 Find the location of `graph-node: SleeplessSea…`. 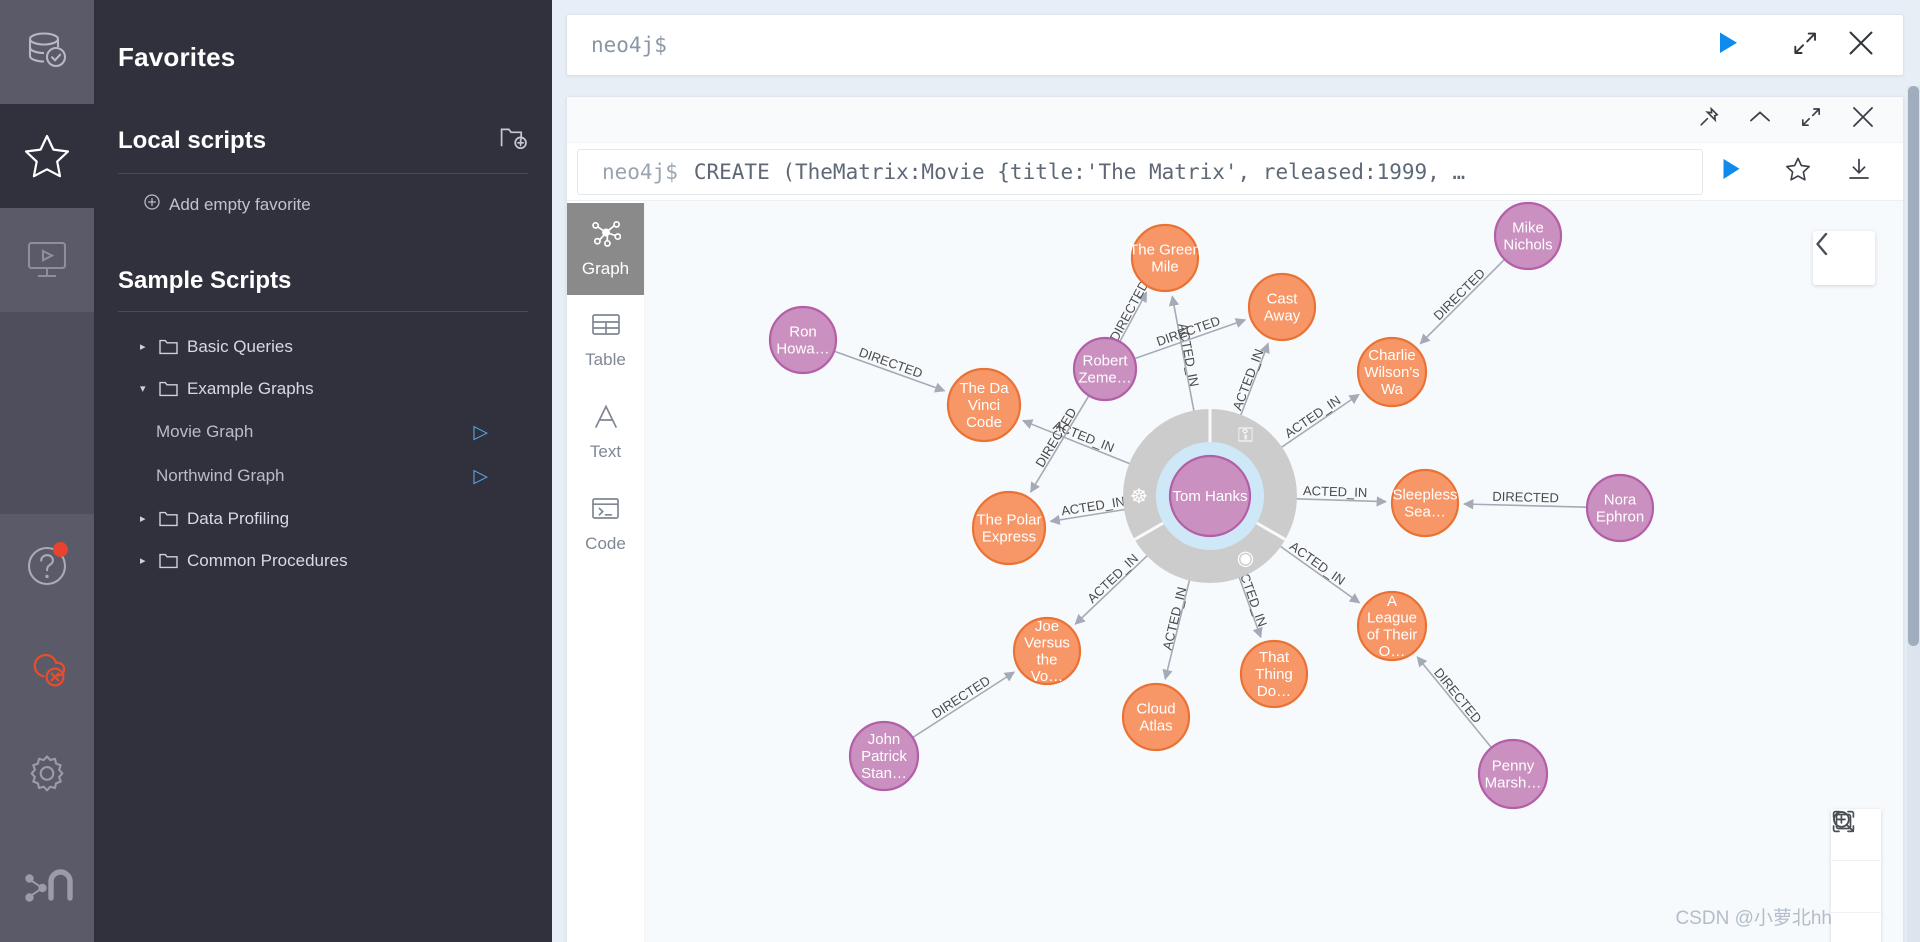

graph-node: SleeplessSea… is located at coordinates (1425, 503).